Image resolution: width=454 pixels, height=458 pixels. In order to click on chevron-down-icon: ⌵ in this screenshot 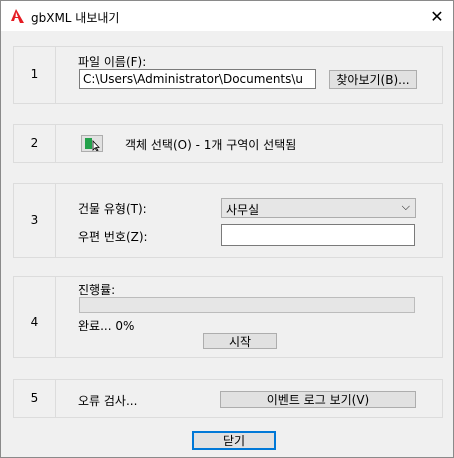, I will do `click(405, 206)`.